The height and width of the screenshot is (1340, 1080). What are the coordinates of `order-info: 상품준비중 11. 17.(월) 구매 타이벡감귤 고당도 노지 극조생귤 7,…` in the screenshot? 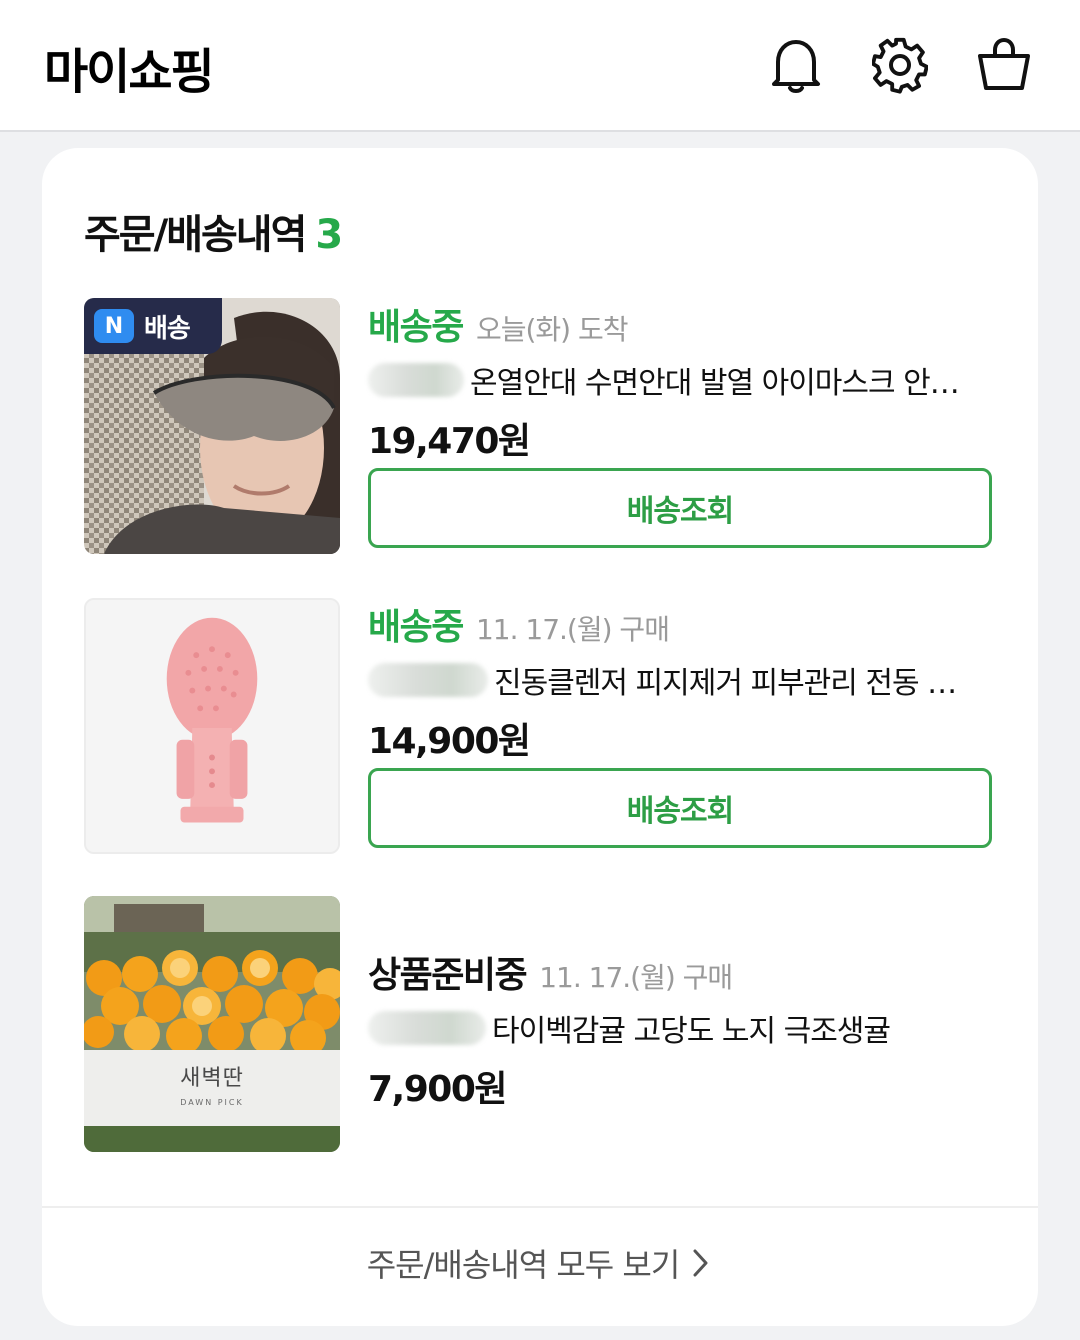 It's located at (682, 1029).